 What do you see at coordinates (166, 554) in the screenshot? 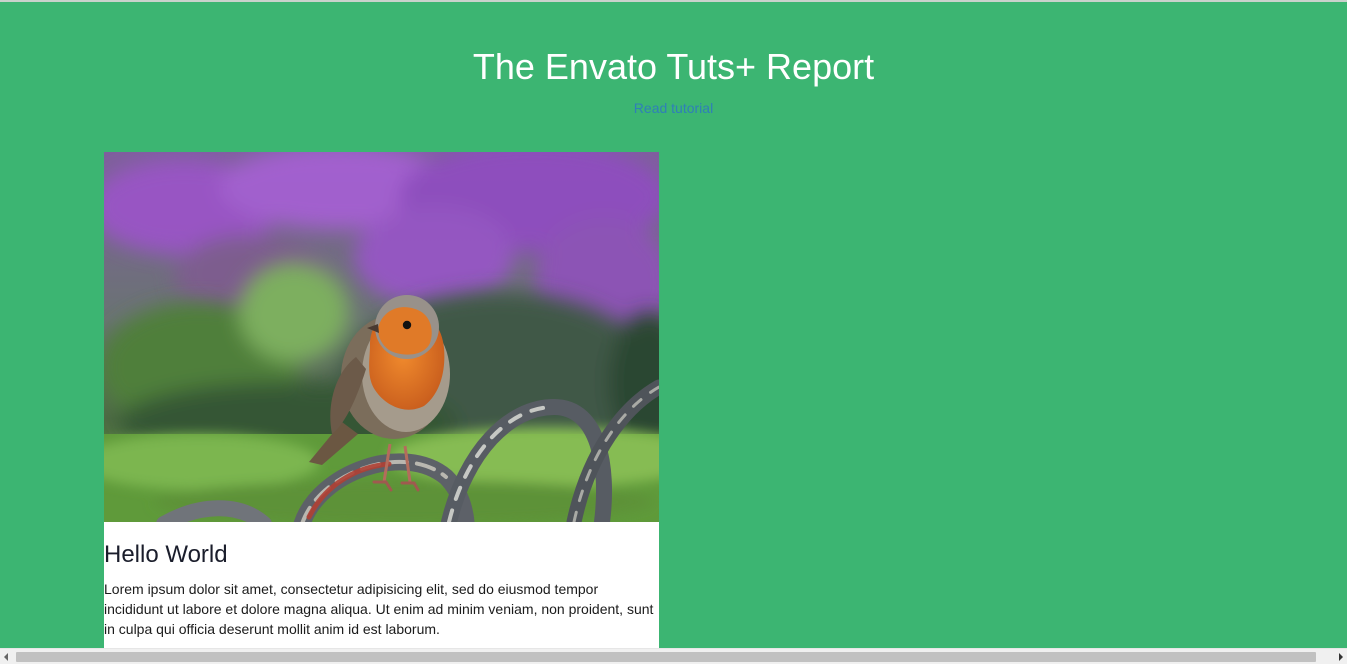
I see `card-title: Hello World` at bounding box center [166, 554].